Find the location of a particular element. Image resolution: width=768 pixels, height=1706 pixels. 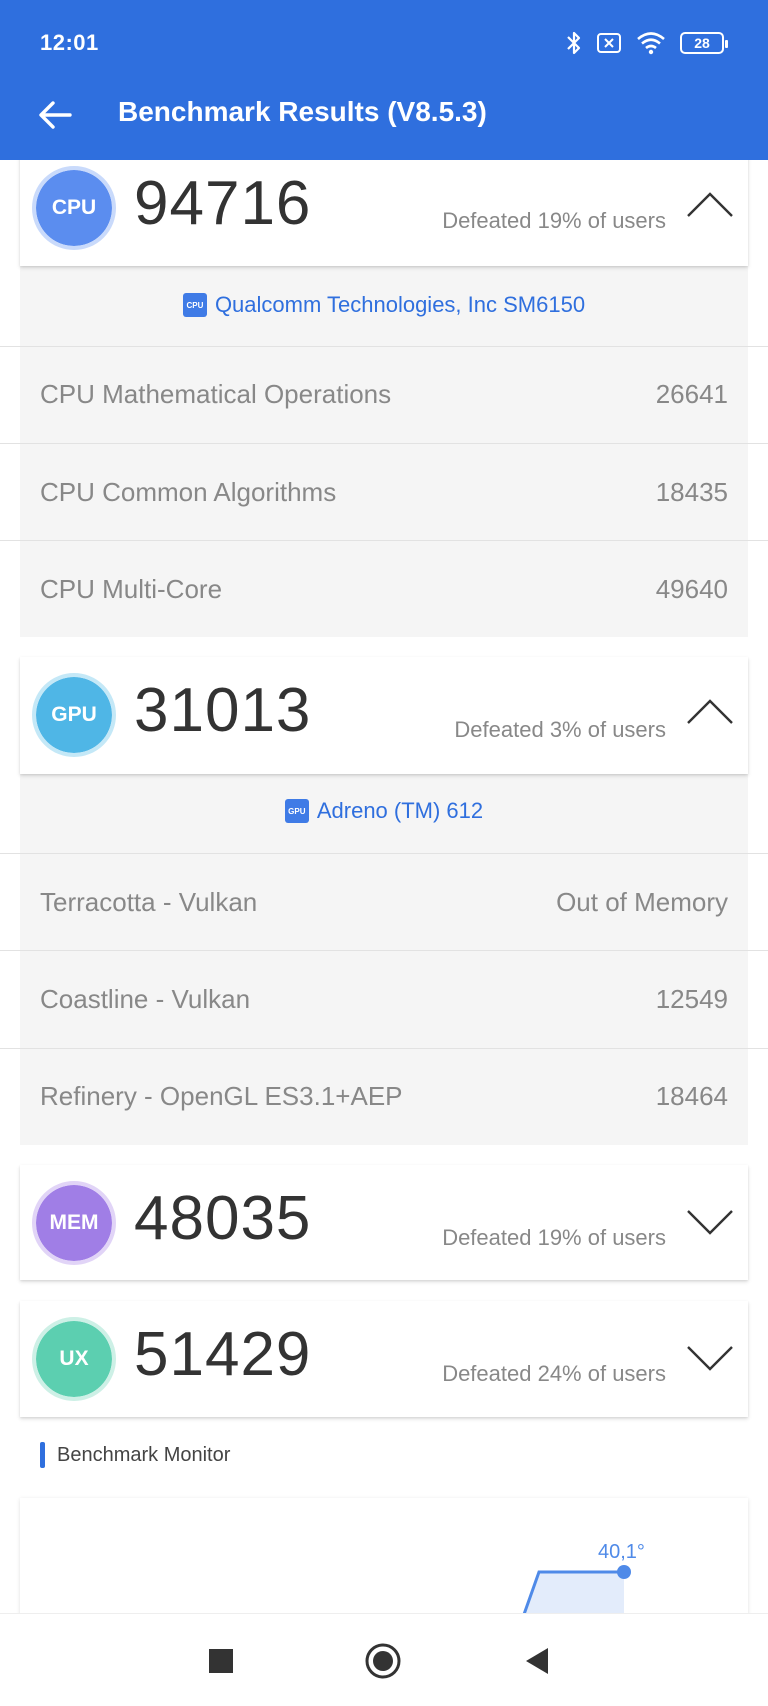

test-label: CPU Multi-Core is located at coordinates (131, 589).